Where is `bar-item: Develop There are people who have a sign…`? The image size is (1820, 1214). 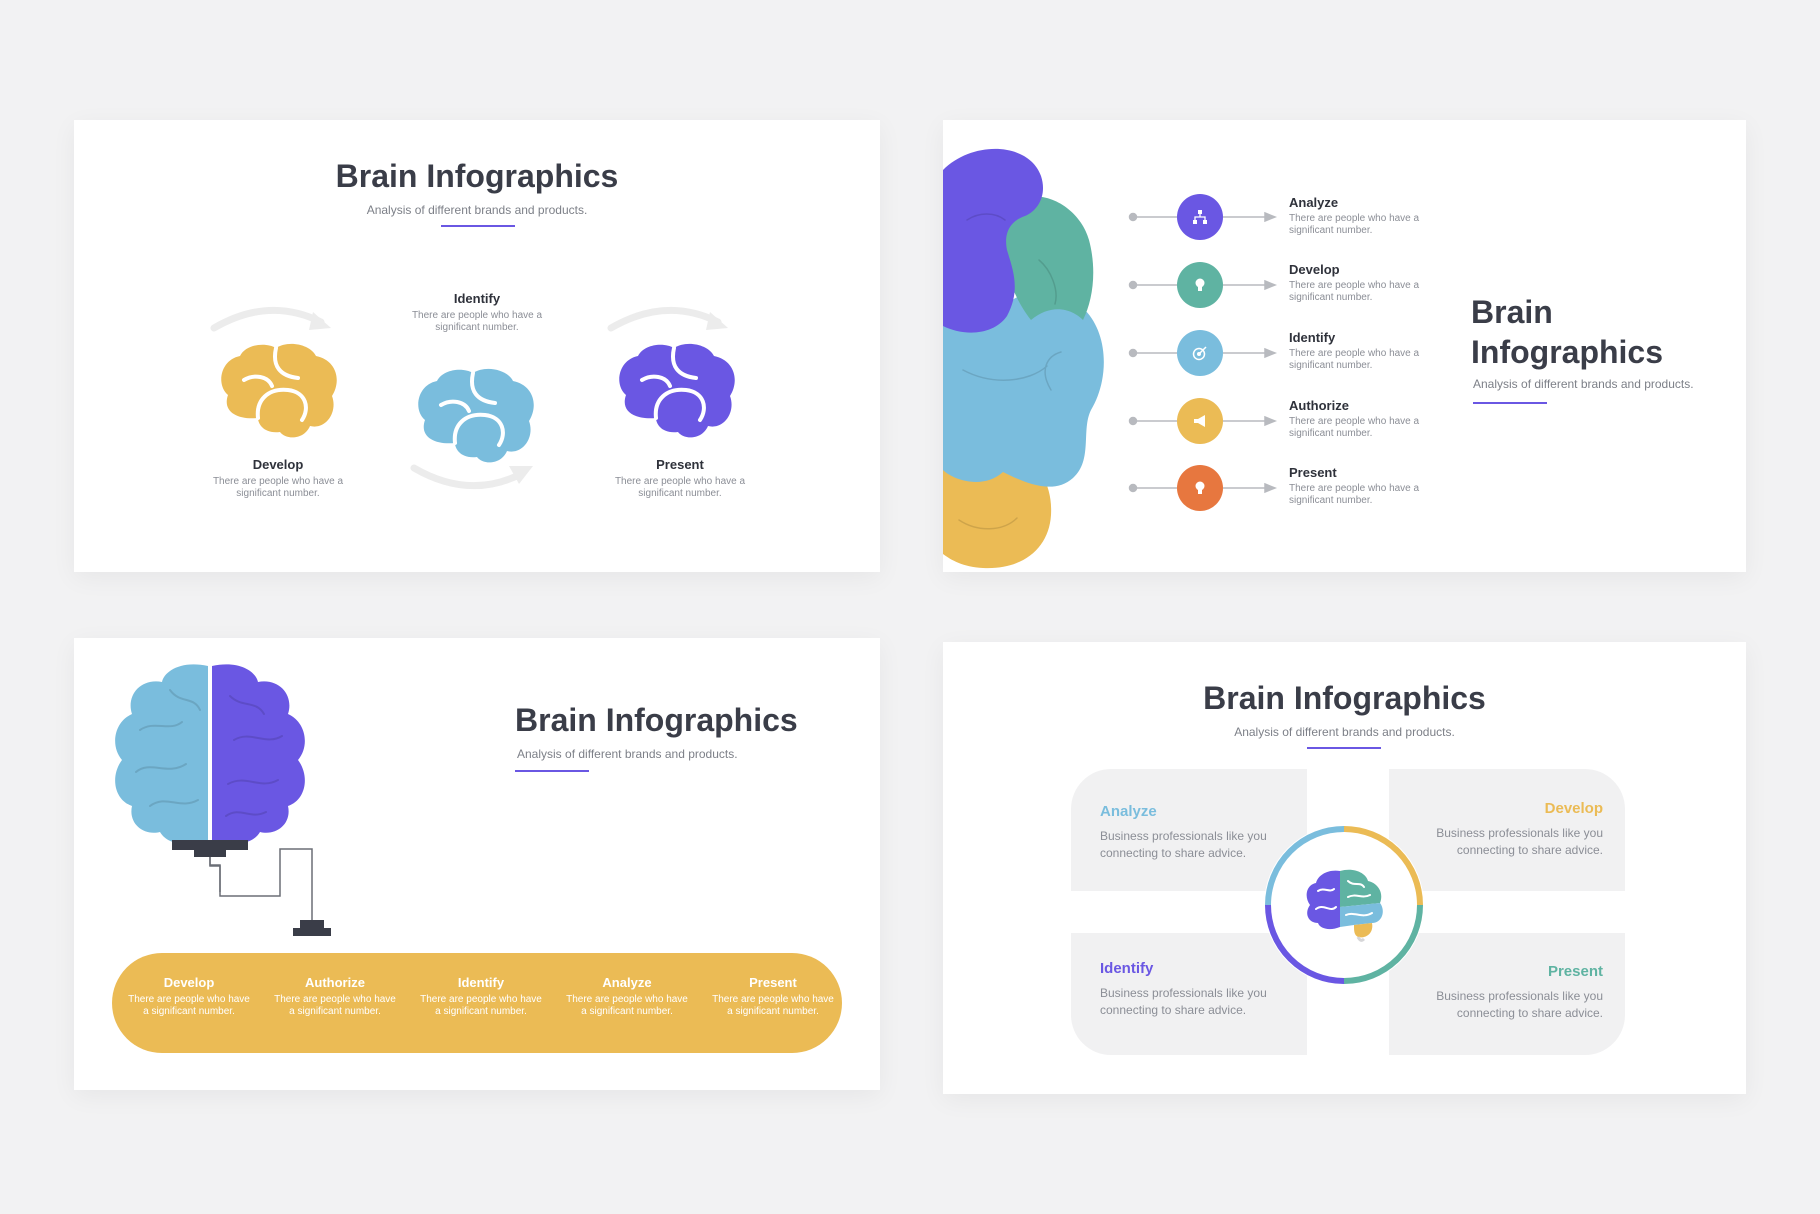
bar-item: Develop There are people who have a sign… is located at coordinates (189, 996).